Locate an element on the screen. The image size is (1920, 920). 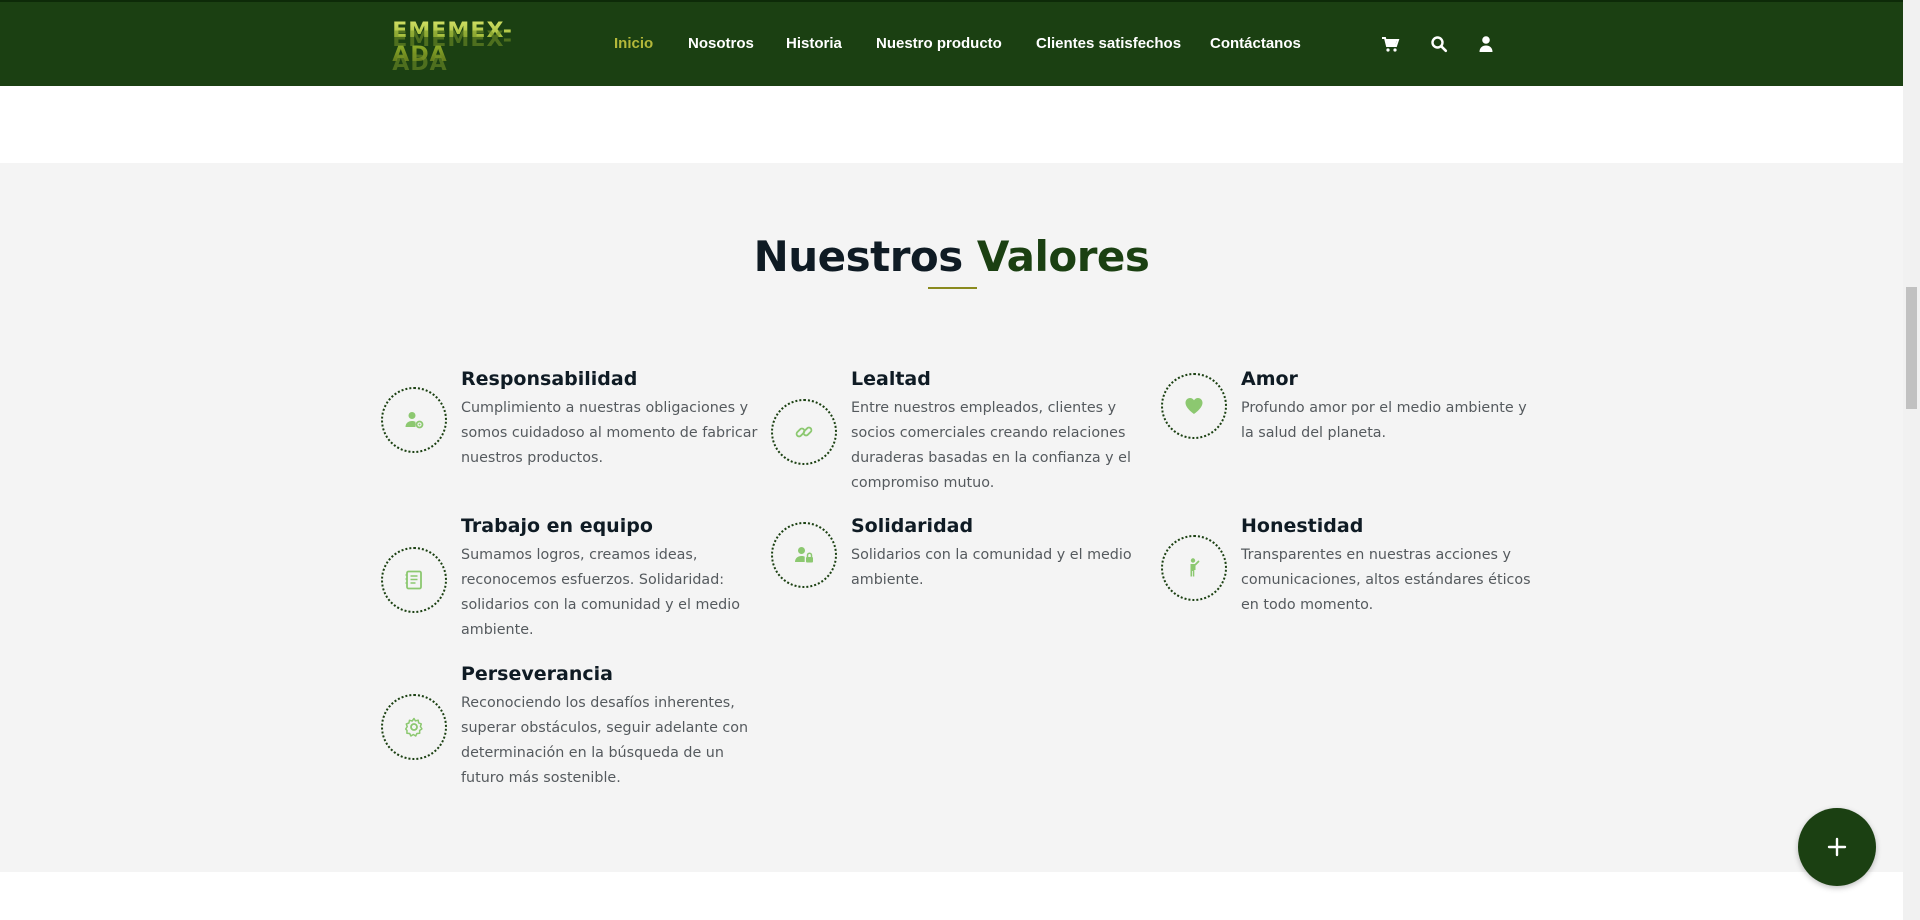
link-icon is located at coordinates (804, 432).